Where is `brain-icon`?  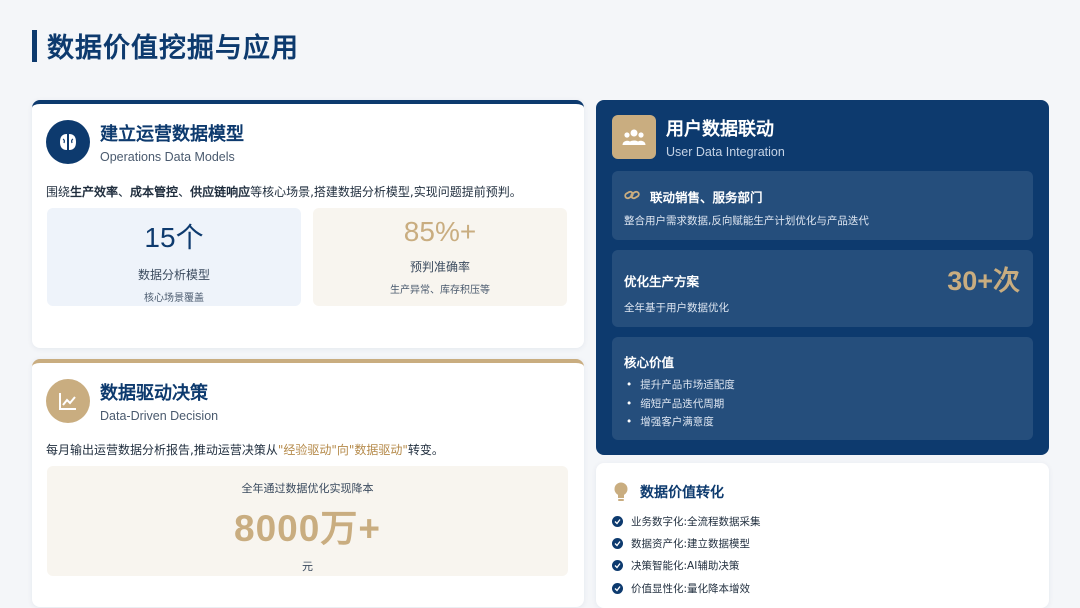 brain-icon is located at coordinates (68, 142).